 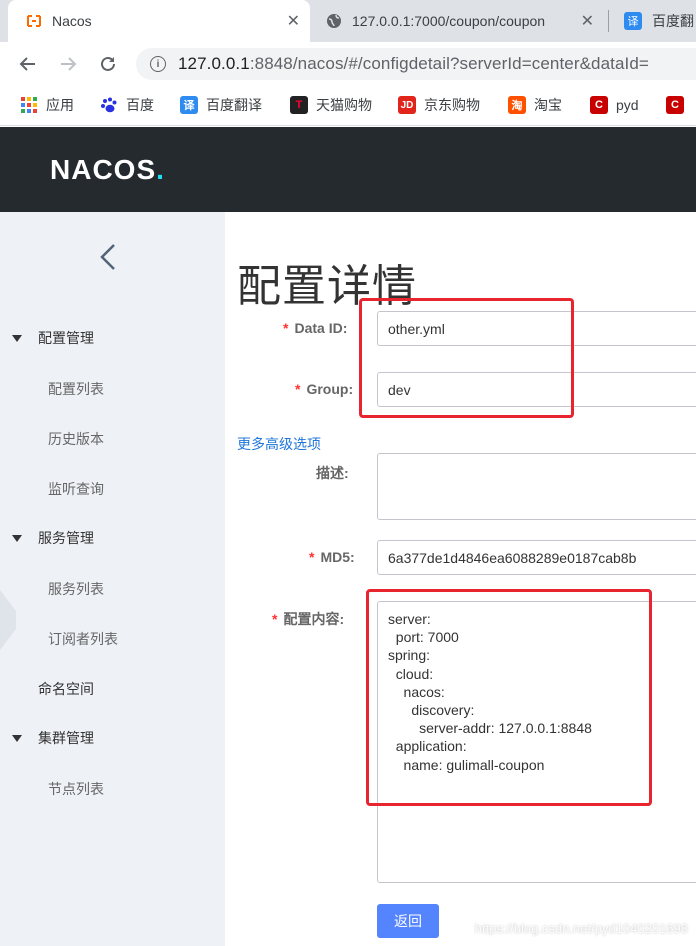 What do you see at coordinates (332, 557) in the screenshot?
I see `md5-label: * MD5:` at bounding box center [332, 557].